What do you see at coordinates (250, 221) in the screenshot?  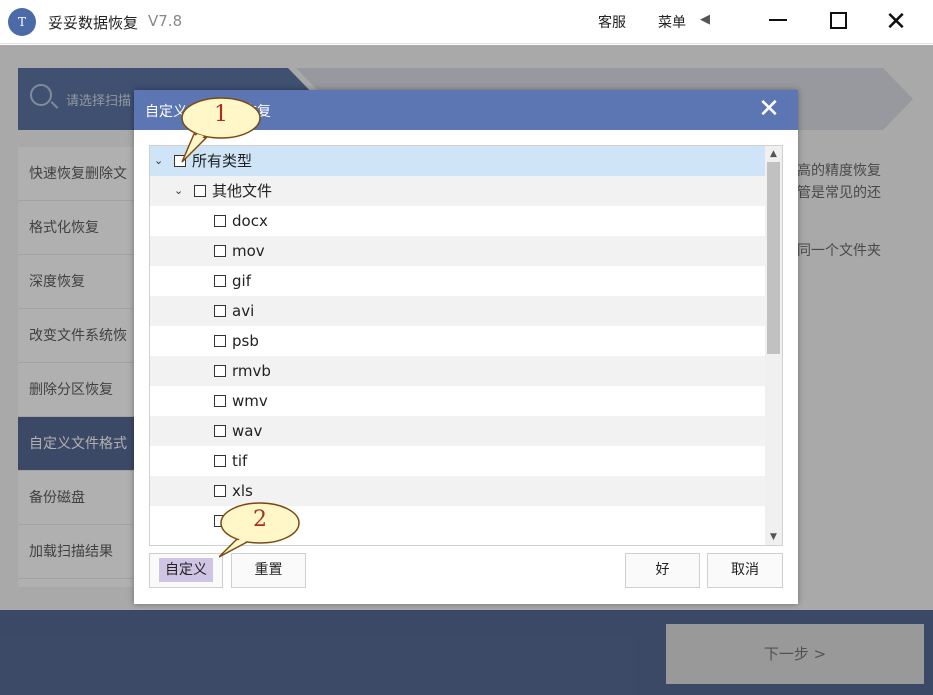 I see `tree-item-label: docx` at bounding box center [250, 221].